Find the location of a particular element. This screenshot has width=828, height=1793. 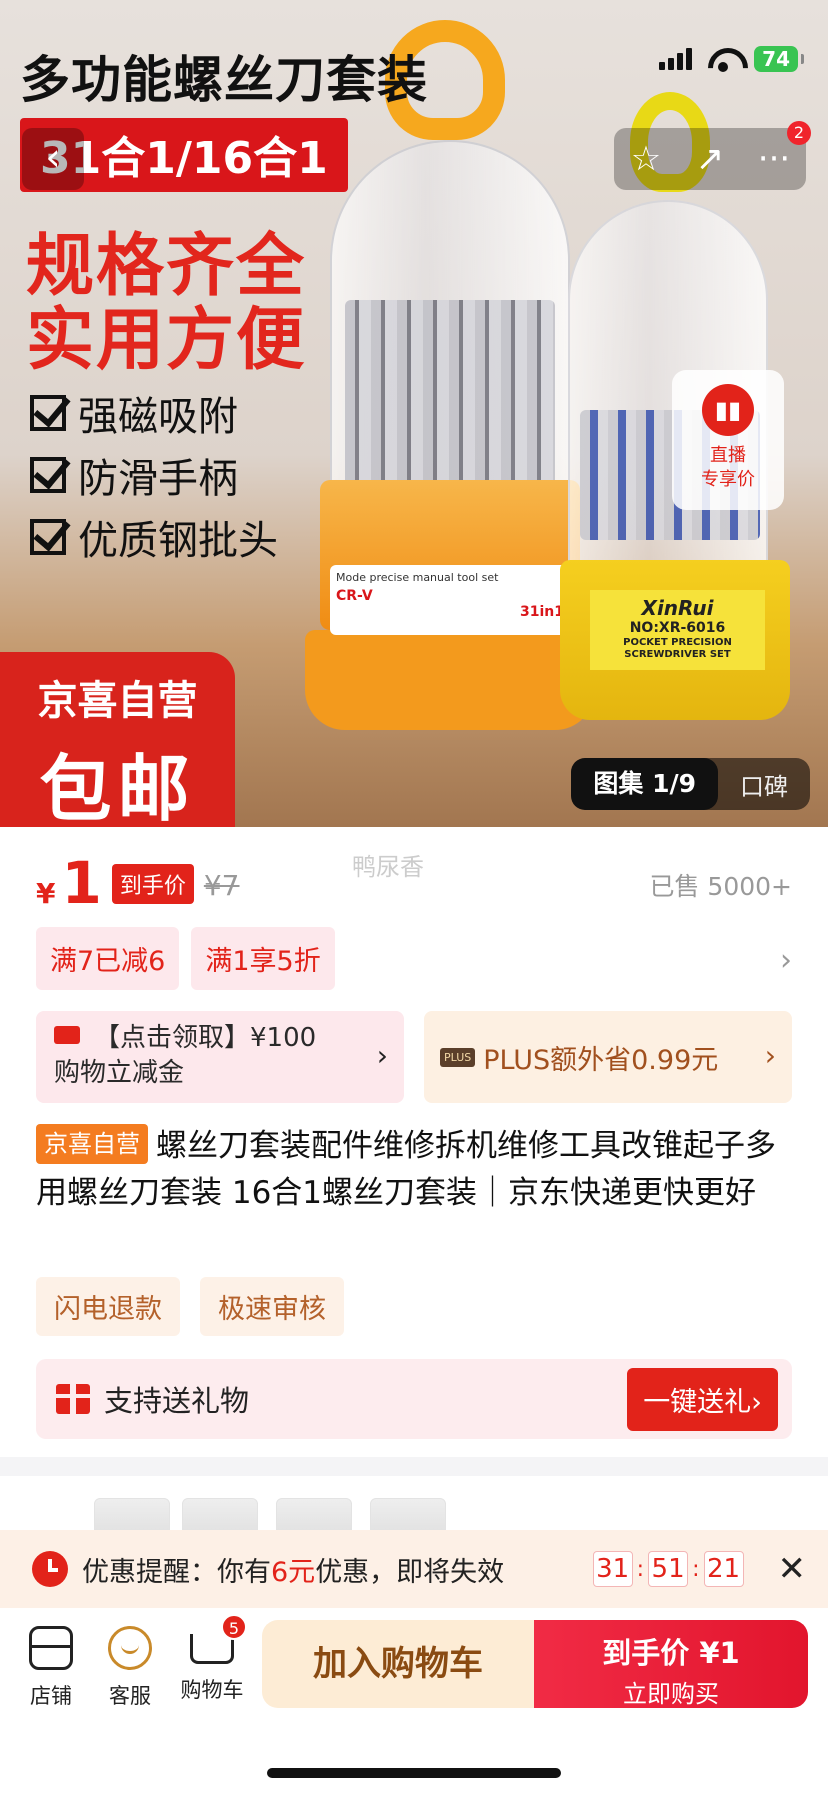

service-label: 客服 is located at coordinates (130, 1696).